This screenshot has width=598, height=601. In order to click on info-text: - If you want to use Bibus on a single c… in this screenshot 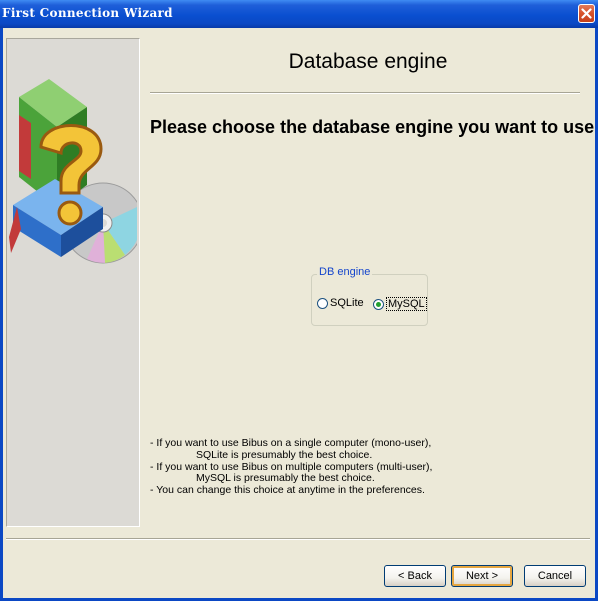, I will do `click(291, 467)`.